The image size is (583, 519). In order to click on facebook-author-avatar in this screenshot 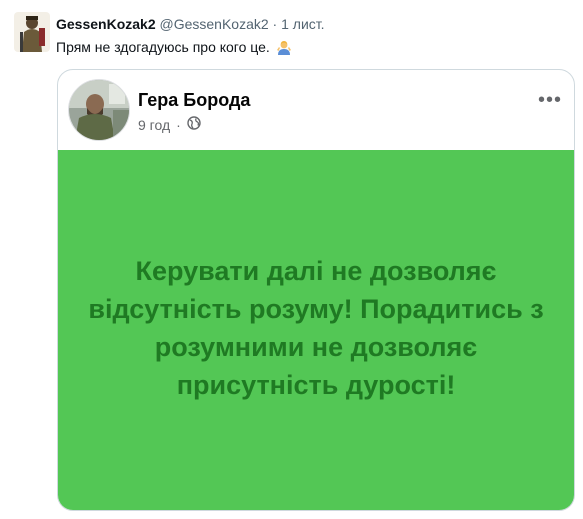, I will do `click(99, 110)`.